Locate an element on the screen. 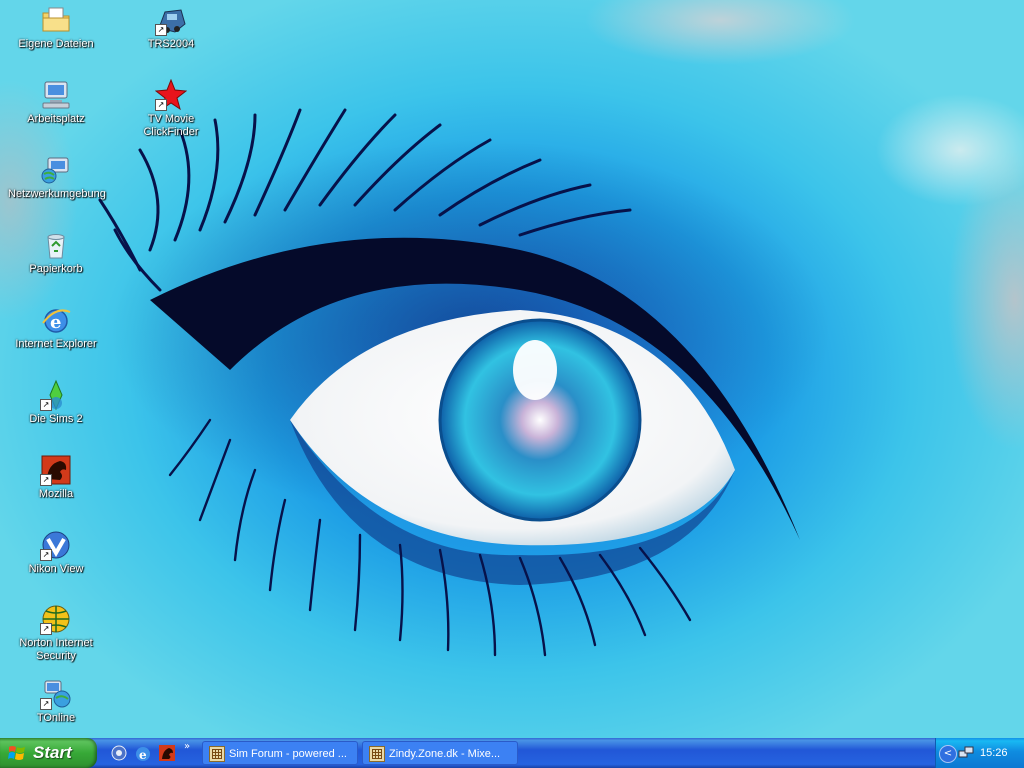  windows-flag-icon is located at coordinates (16, 753).